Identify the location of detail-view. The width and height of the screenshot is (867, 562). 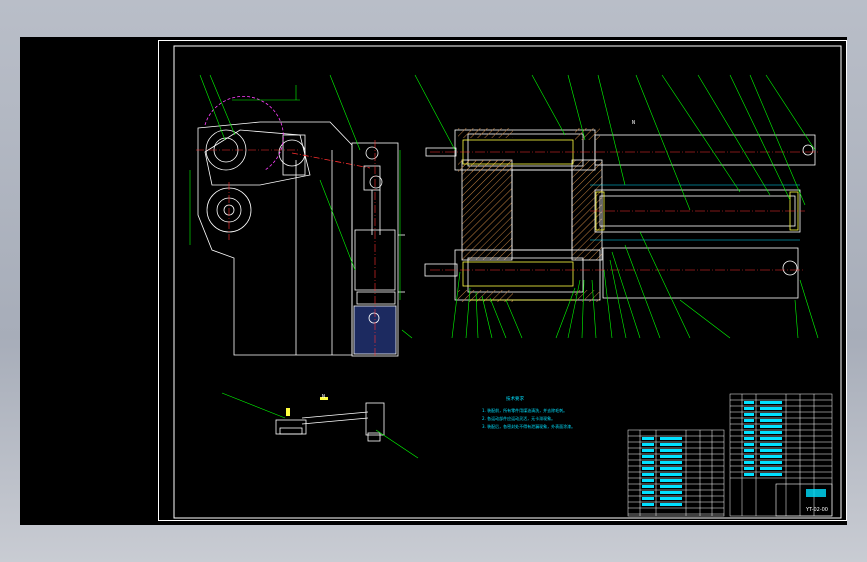
(330, 422).